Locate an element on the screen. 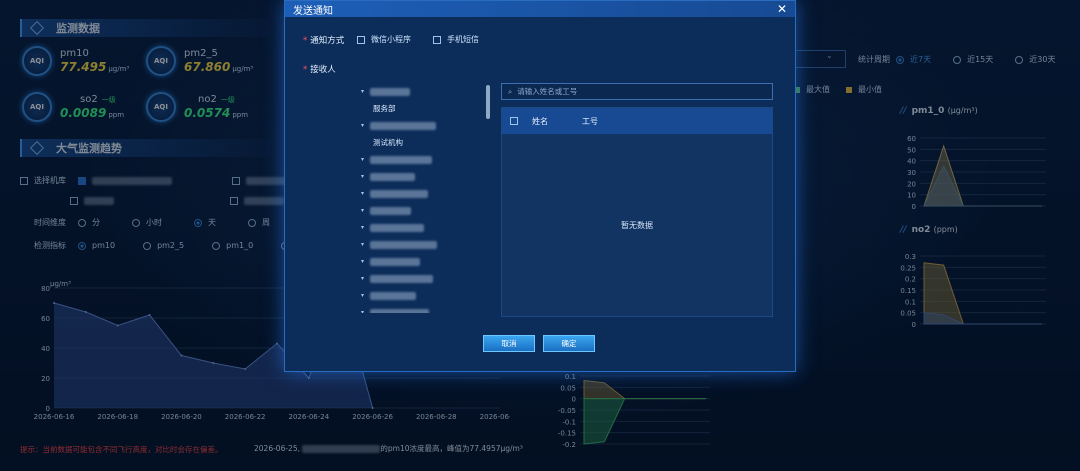 The height and width of the screenshot is (471, 1080). tree-item-label: 测试机构 is located at coordinates (388, 142).